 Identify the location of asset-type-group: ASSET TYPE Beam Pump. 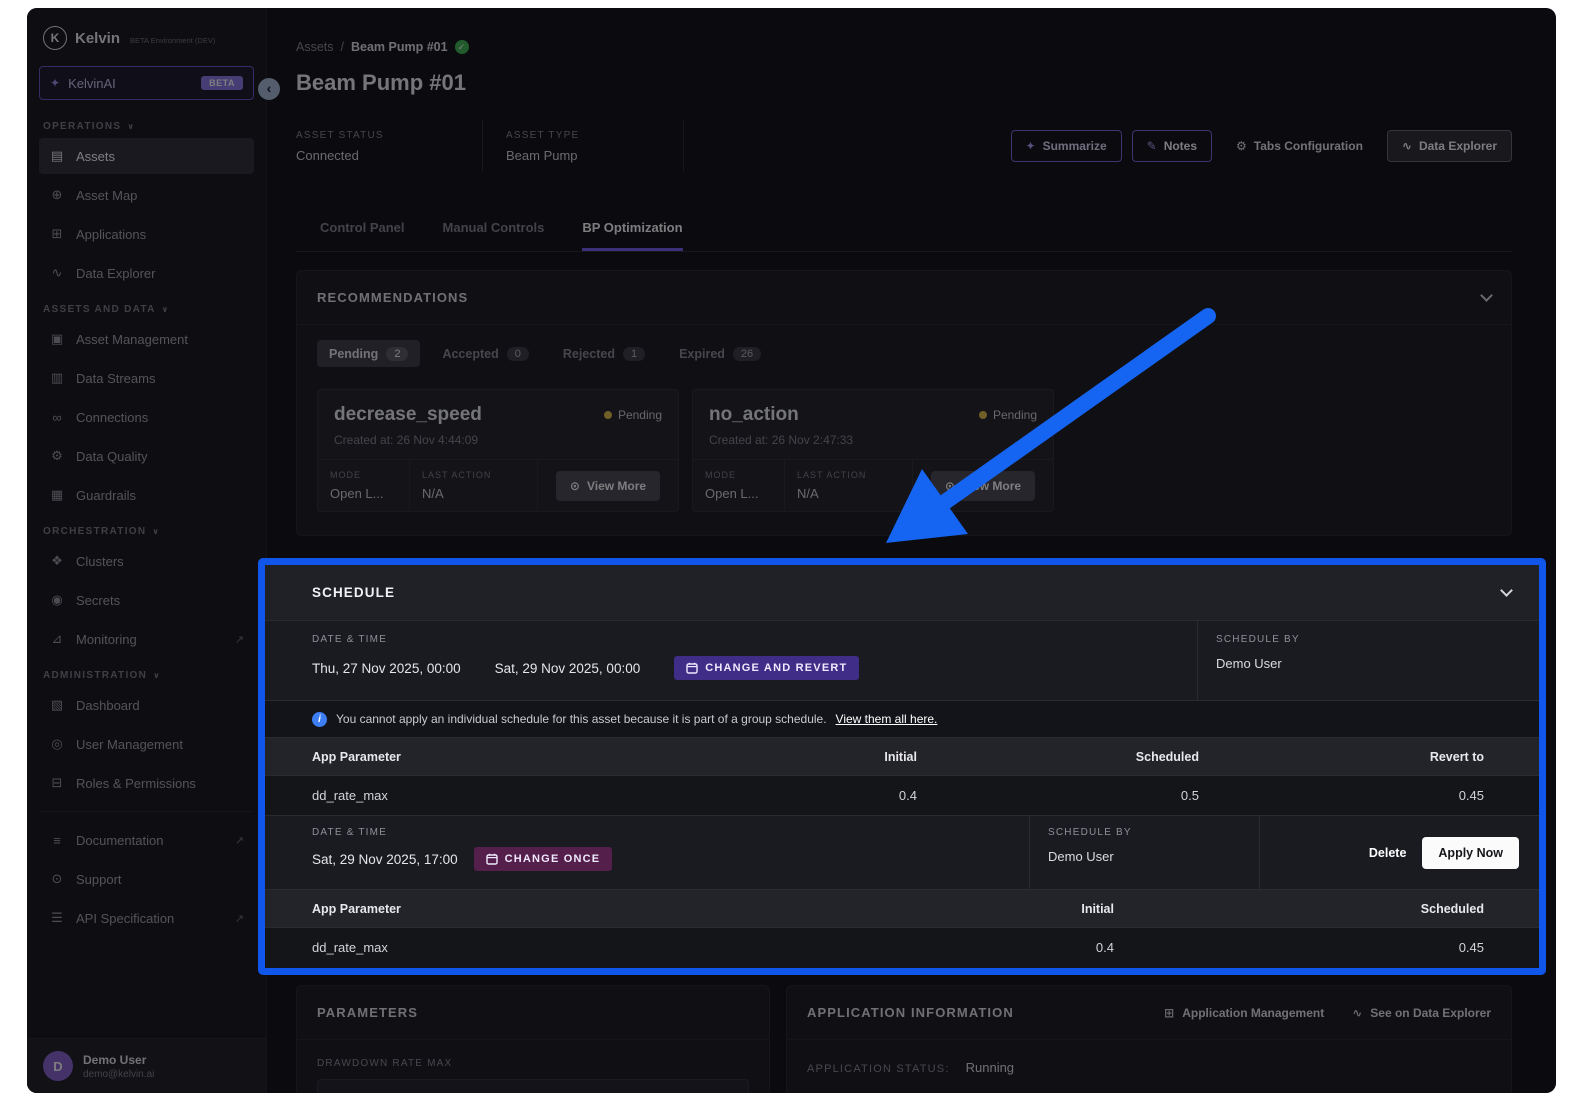
(583, 146).